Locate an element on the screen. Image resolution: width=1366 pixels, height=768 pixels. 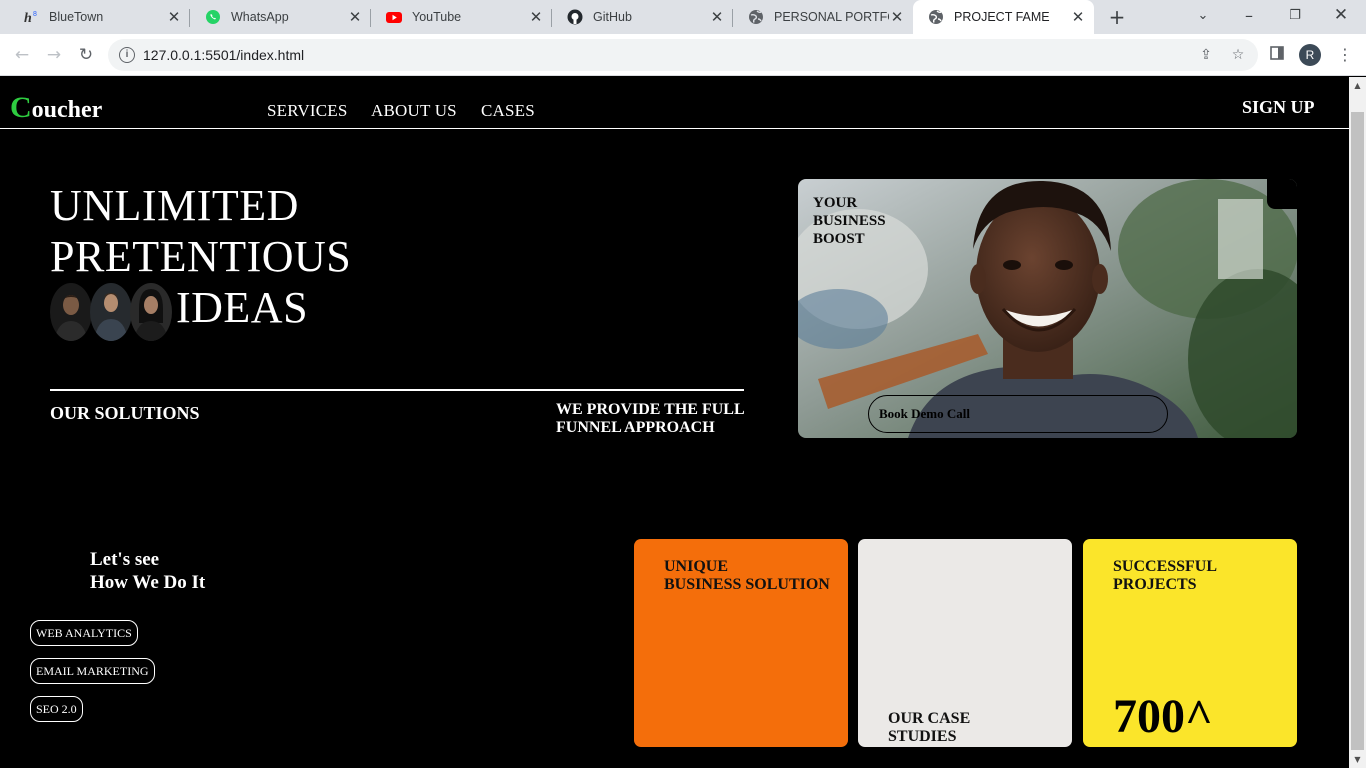
hero-image-card: YOUR BUSINESS BOOST Book Demo Call is located at coordinates (1047, 308).